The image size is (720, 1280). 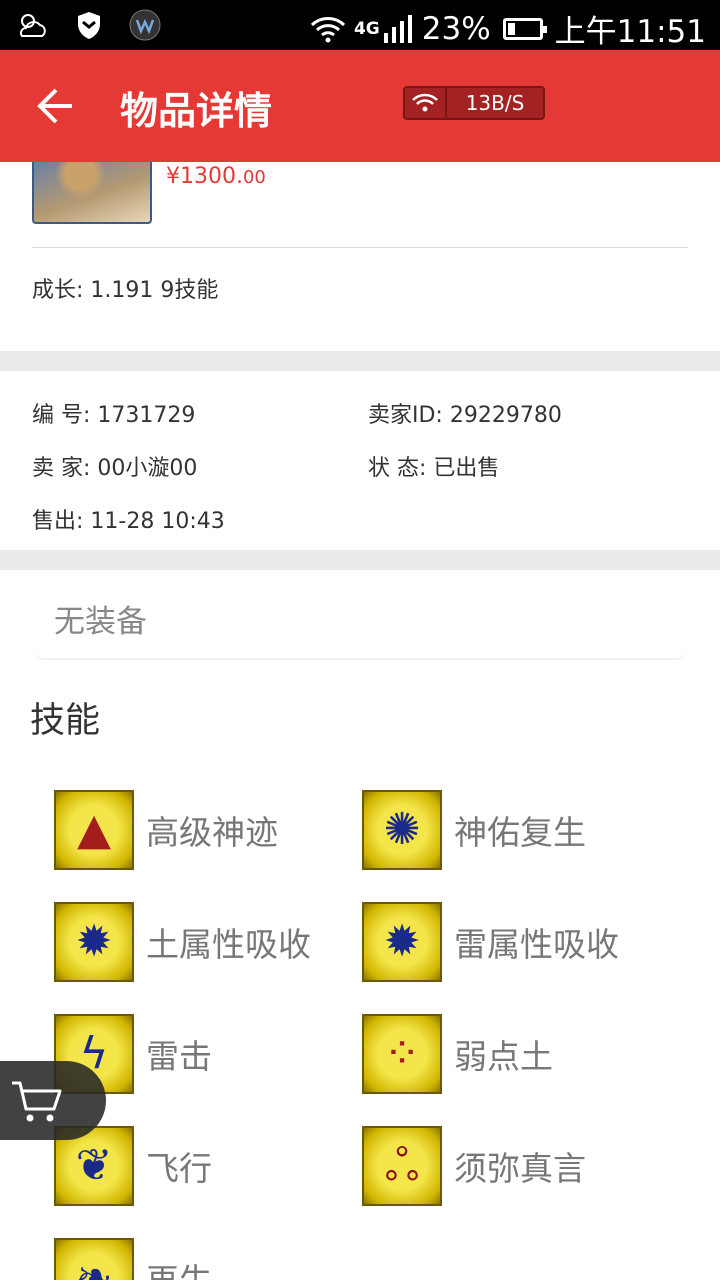 What do you see at coordinates (520, 832) in the screenshot?
I see `skill-name: 神佑复生` at bounding box center [520, 832].